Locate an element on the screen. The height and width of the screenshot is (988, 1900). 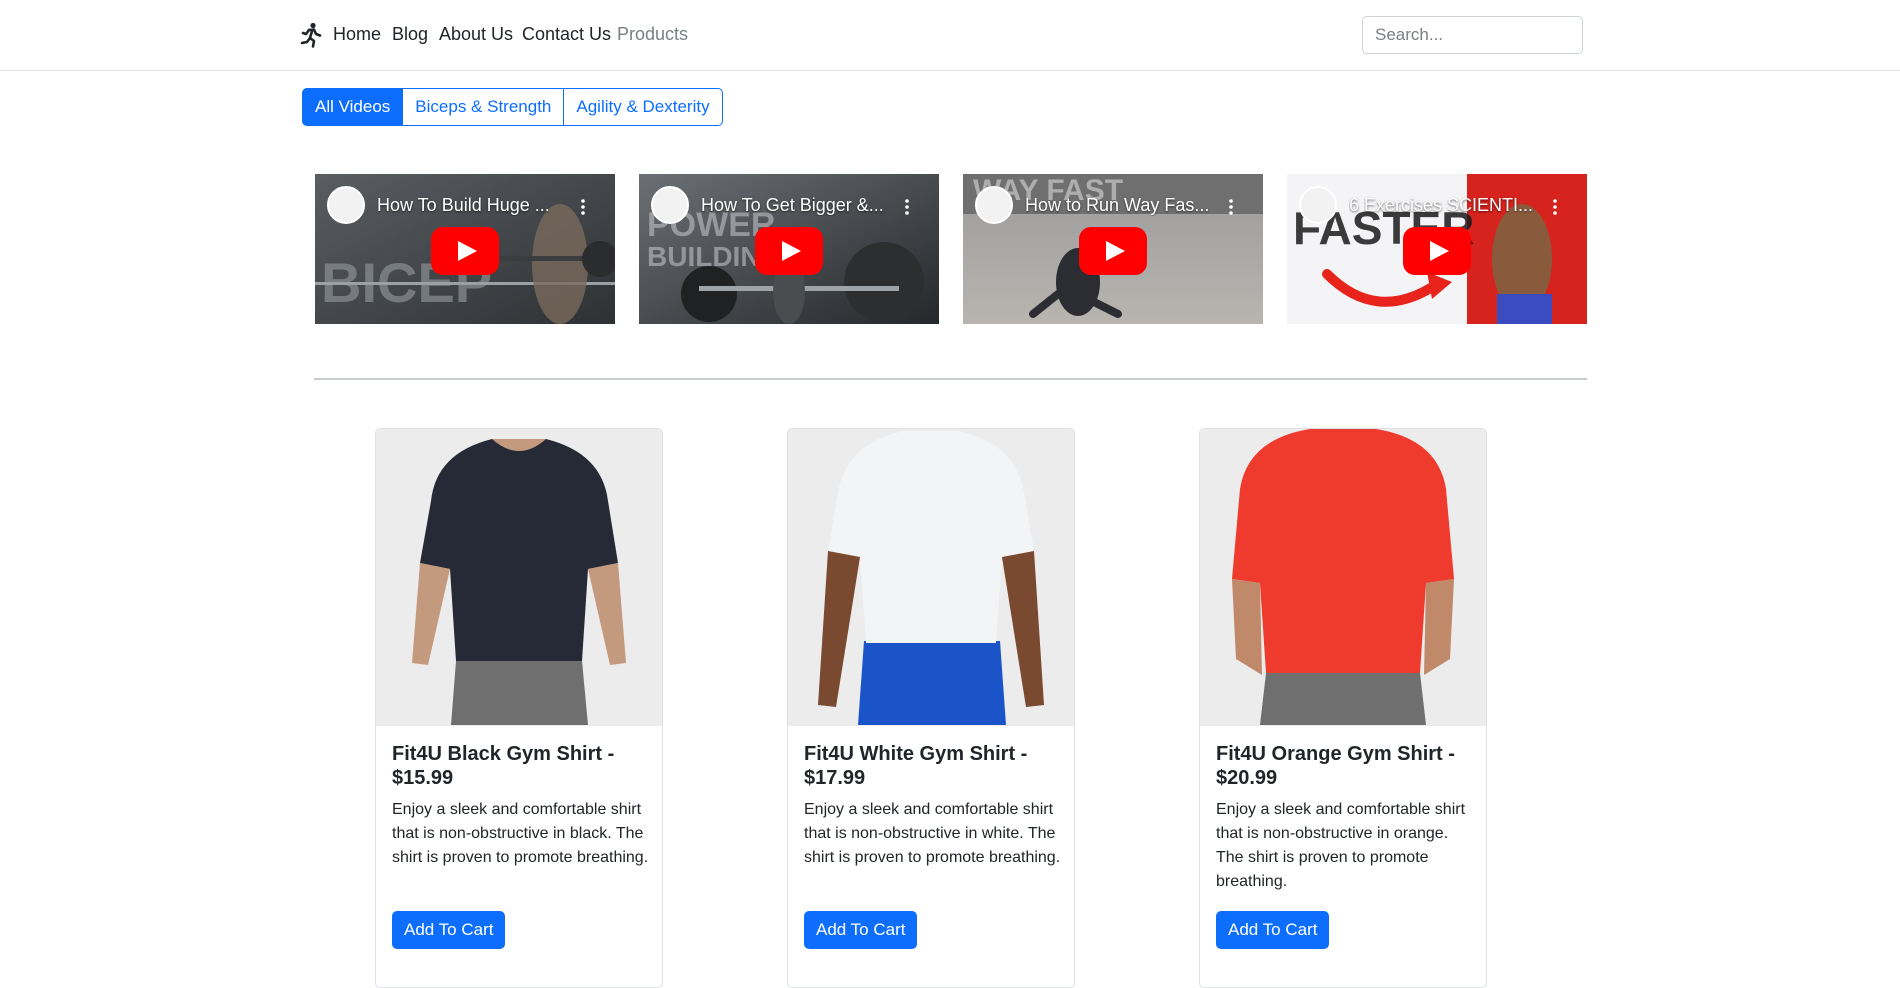
nav-link-home: Home is located at coordinates (357, 34).